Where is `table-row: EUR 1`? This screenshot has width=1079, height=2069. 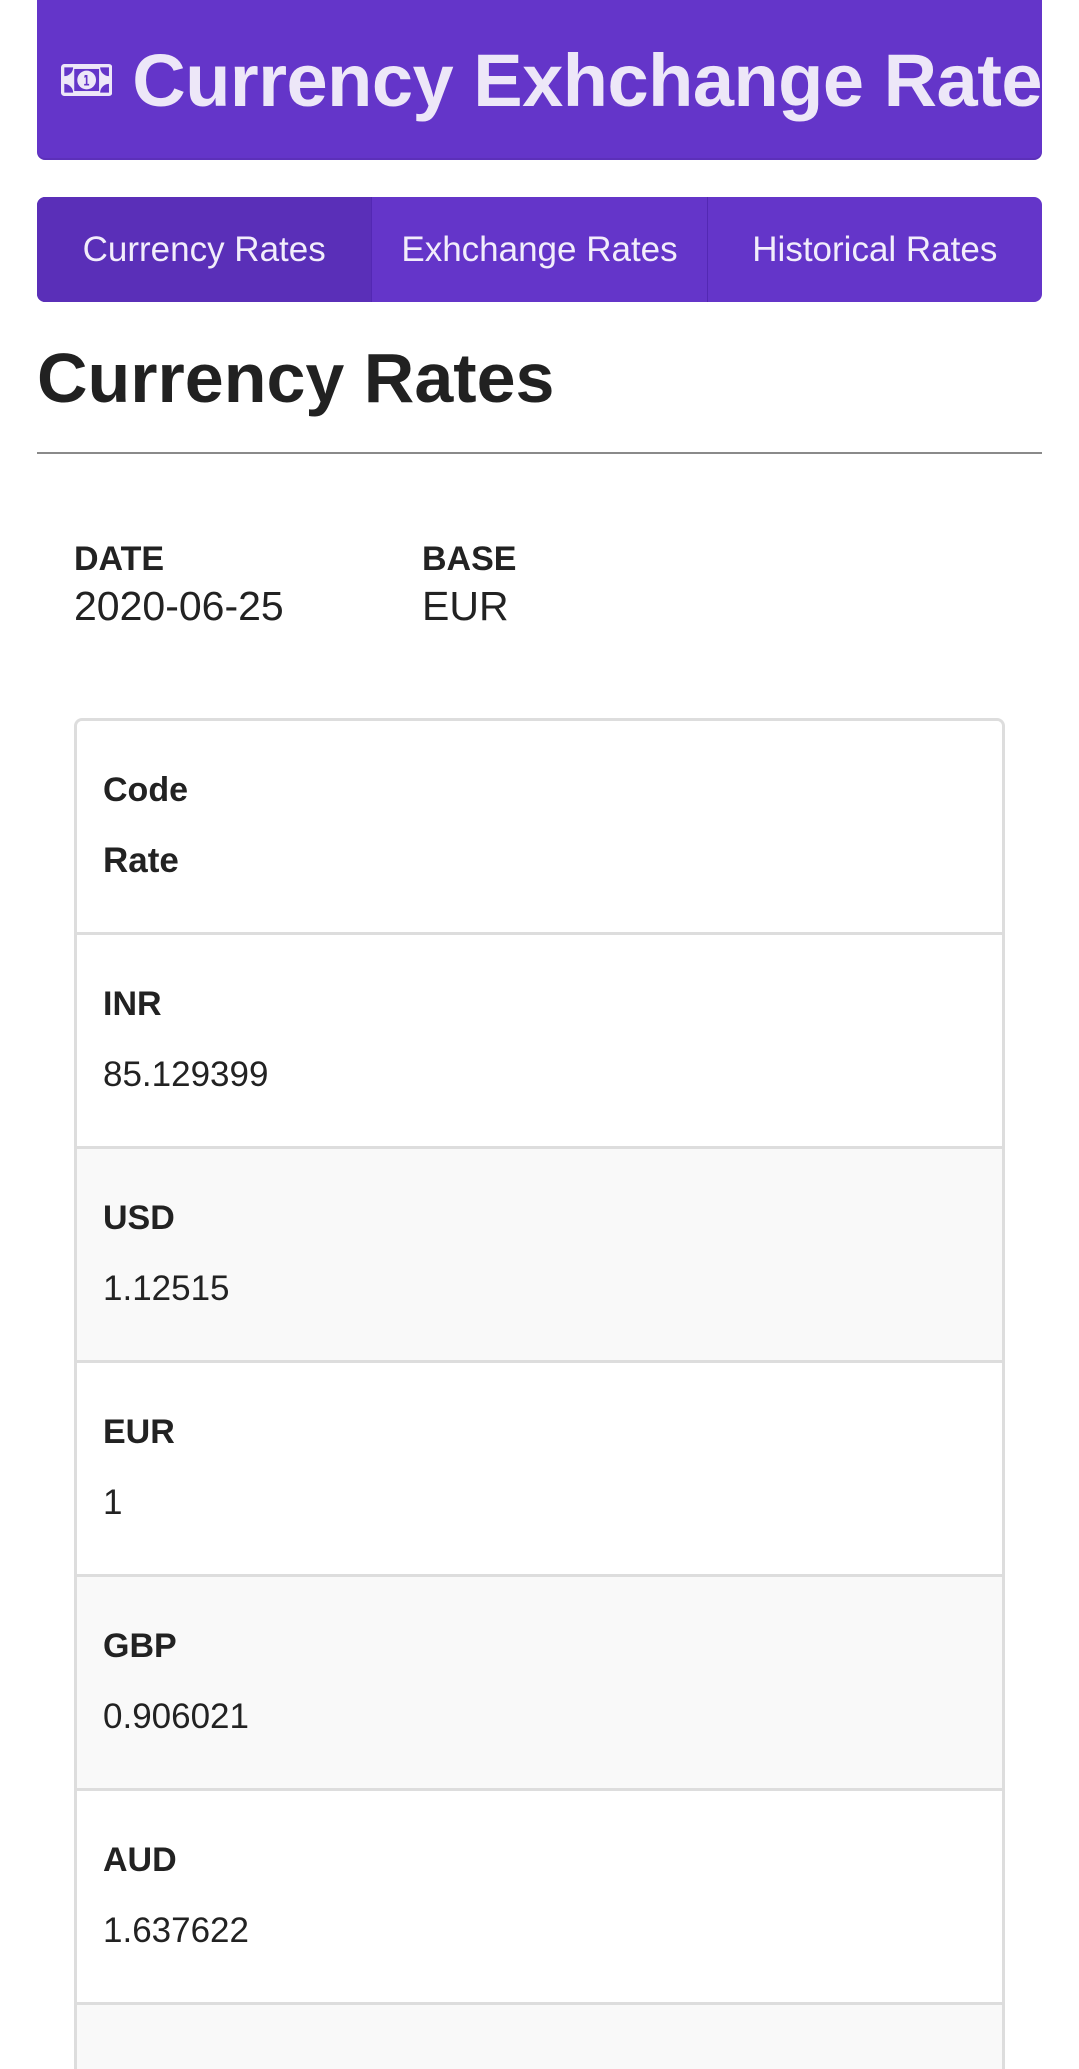
table-row: EUR 1 is located at coordinates (539, 1470).